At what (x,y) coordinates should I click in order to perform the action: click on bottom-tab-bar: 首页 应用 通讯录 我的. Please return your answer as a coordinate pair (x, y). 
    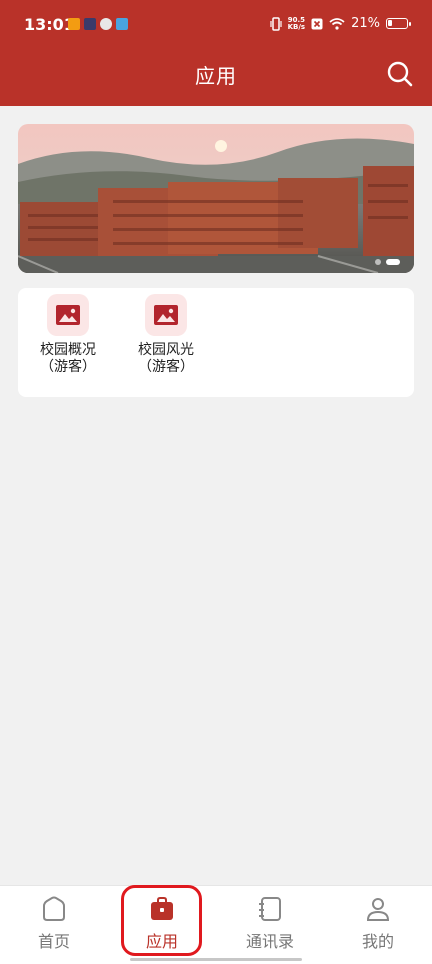
    Looking at the image, I should click on (216, 924).